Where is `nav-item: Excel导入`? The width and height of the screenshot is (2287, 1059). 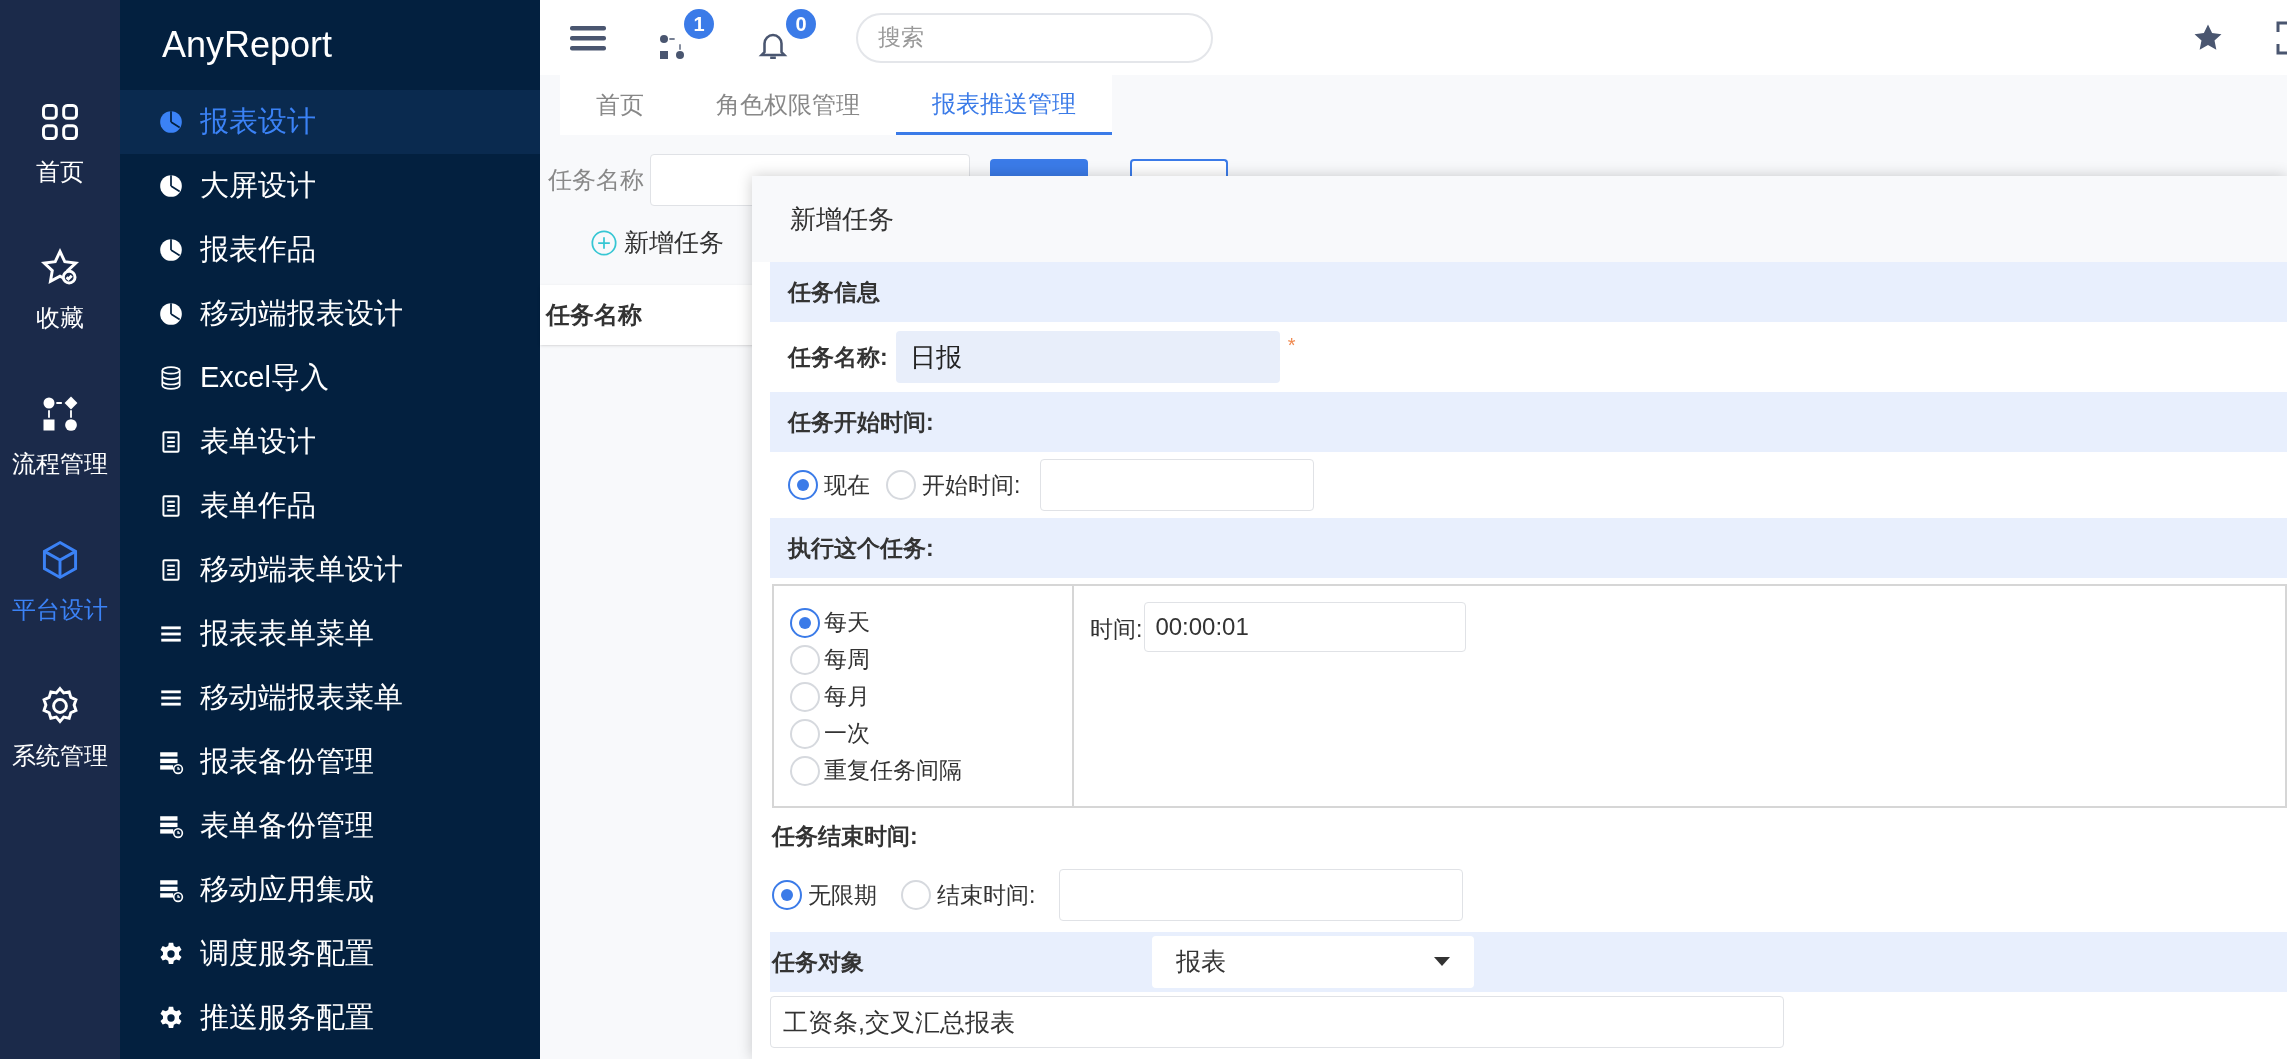
nav-item: Excel导入 is located at coordinates (330, 378).